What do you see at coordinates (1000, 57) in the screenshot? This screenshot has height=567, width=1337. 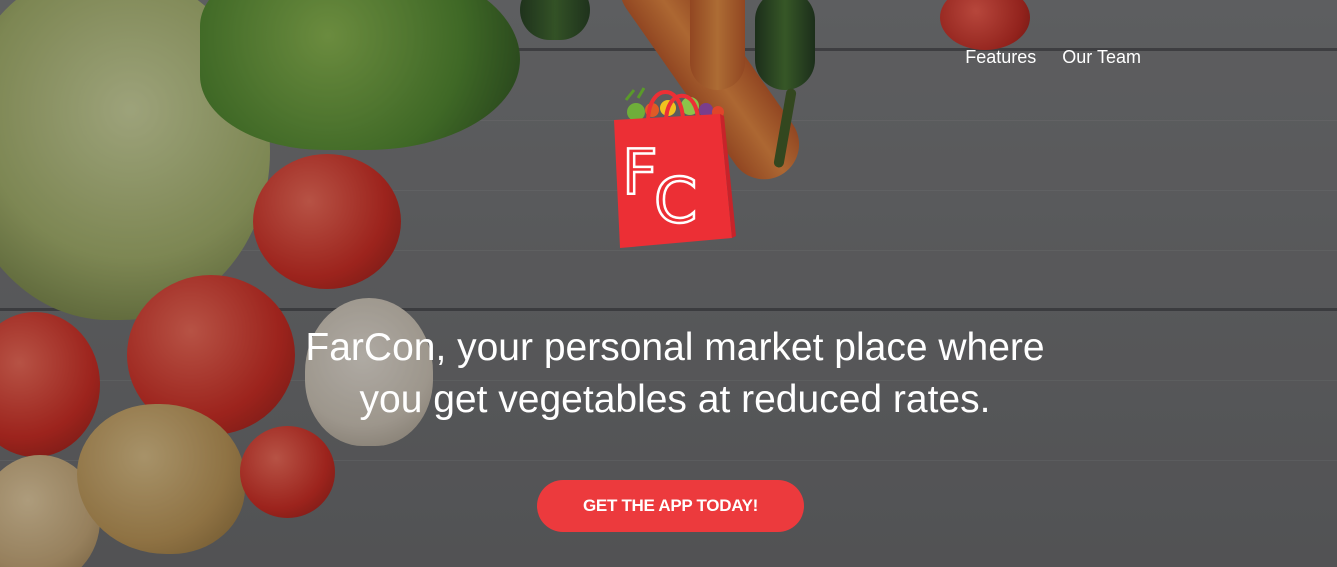 I see `nav-link-features: Features` at bounding box center [1000, 57].